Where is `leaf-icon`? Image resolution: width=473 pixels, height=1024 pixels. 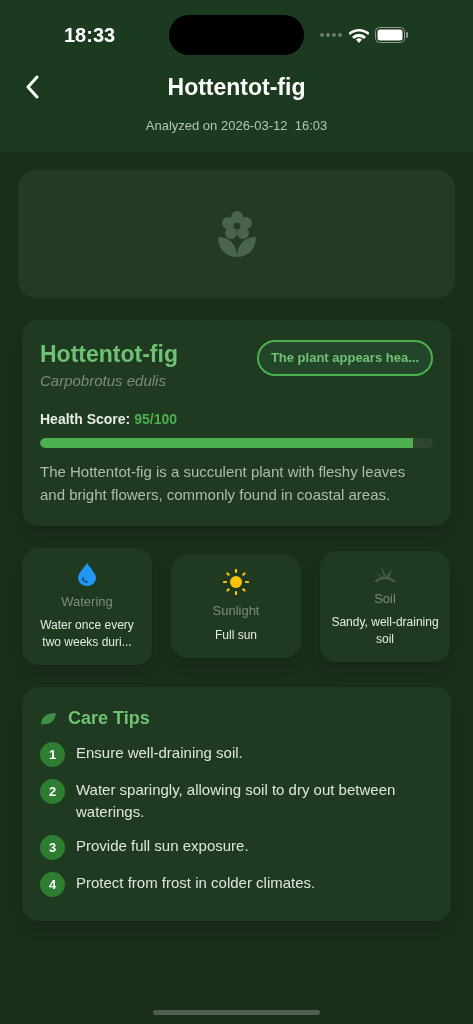 leaf-icon is located at coordinates (48, 718).